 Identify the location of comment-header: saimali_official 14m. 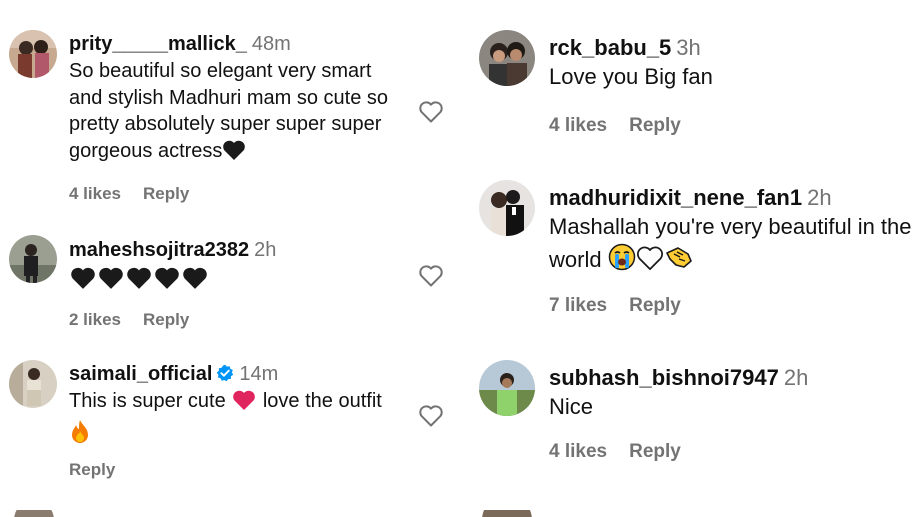
(239, 374).